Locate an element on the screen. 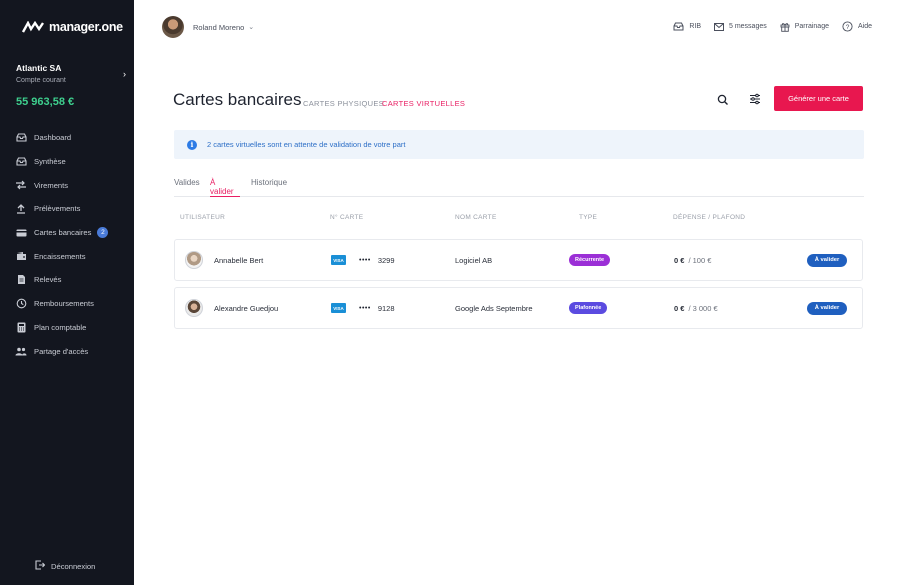  sliders-icon is located at coordinates (755, 99).